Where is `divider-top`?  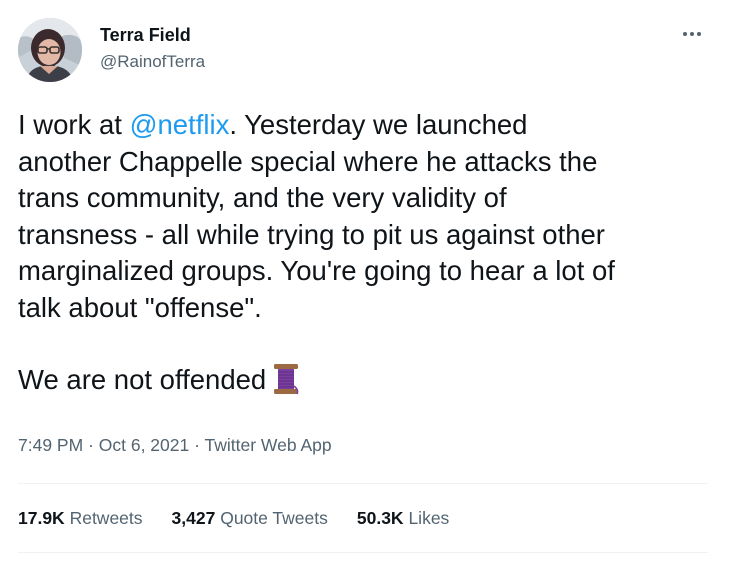
divider-top is located at coordinates (363, 483).